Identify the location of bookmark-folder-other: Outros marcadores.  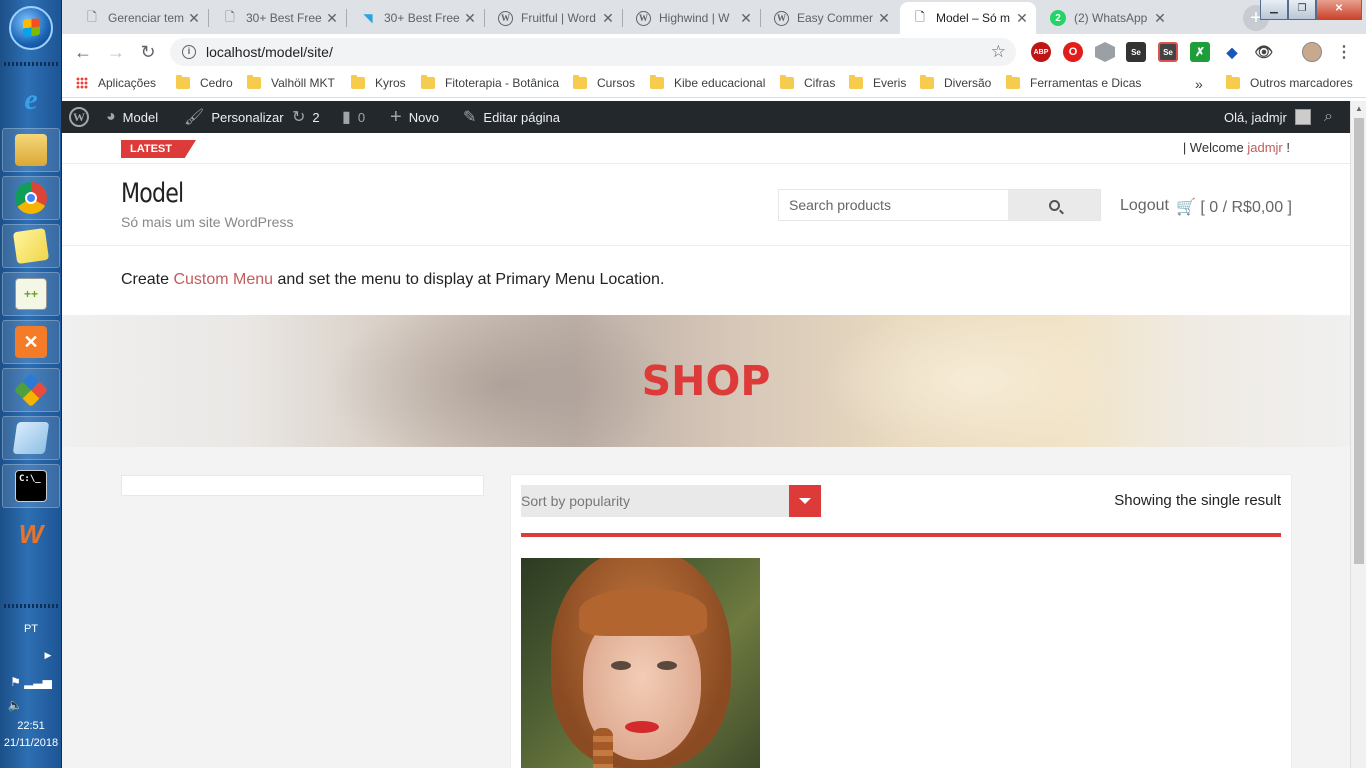
(1289, 82).